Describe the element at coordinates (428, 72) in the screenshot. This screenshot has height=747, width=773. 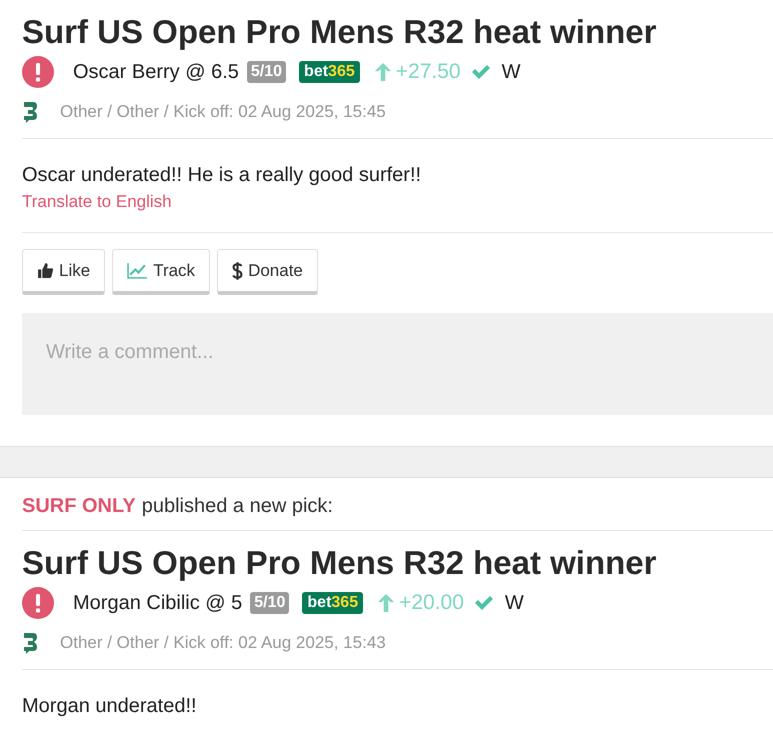
I see `profit-value: +27.50` at that location.